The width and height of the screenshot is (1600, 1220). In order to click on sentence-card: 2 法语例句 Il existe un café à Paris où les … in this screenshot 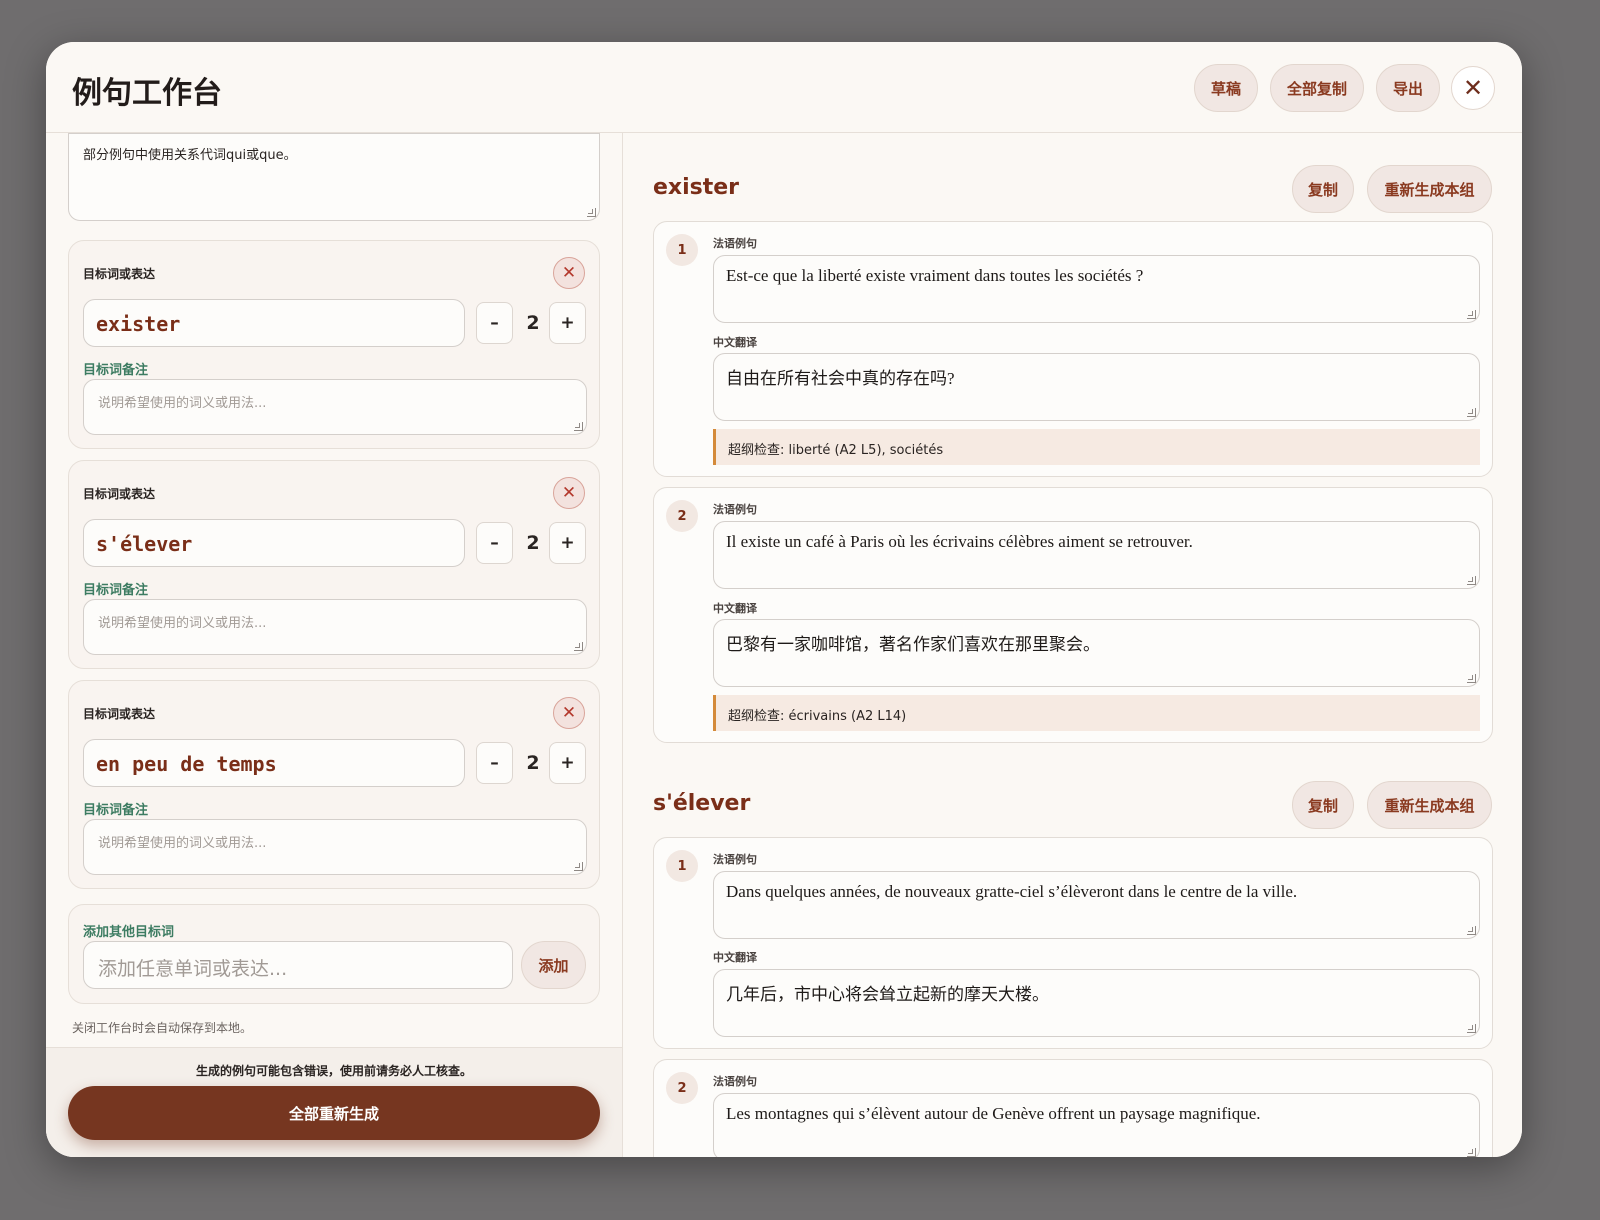, I will do `click(1073, 615)`.